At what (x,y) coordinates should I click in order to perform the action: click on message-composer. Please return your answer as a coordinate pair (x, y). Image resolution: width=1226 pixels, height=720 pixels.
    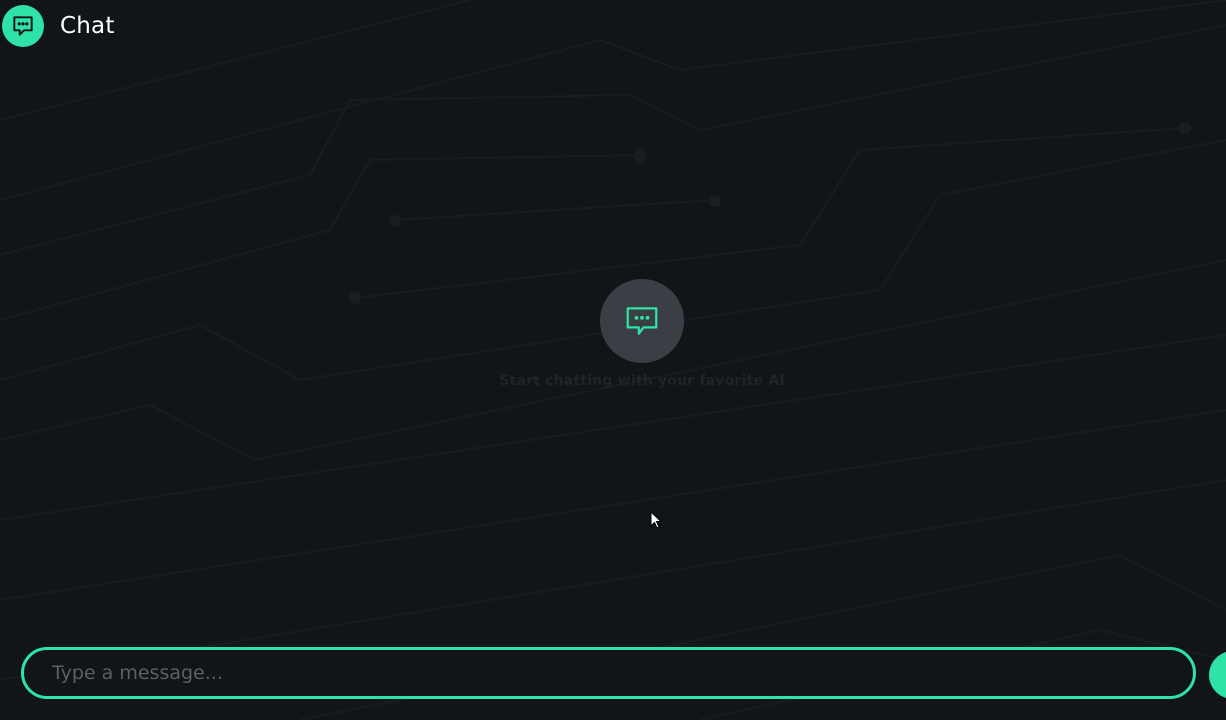
    Looking at the image, I should click on (608, 673).